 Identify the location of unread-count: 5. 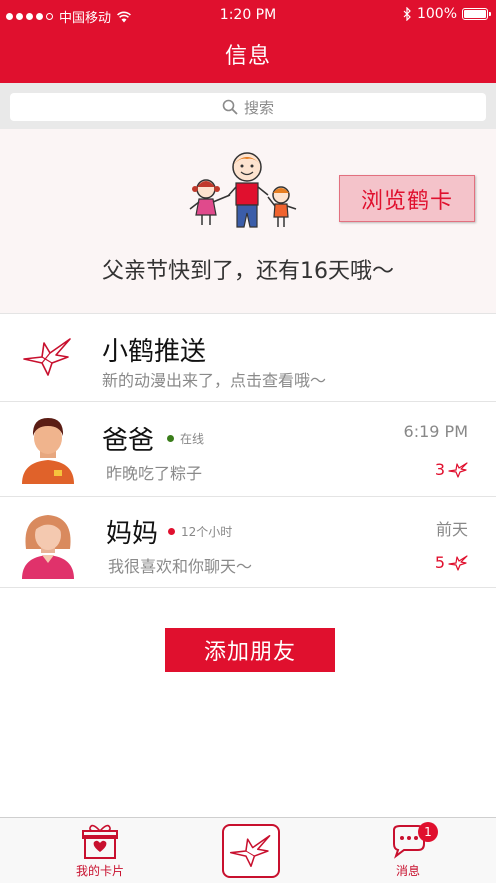
(451, 562).